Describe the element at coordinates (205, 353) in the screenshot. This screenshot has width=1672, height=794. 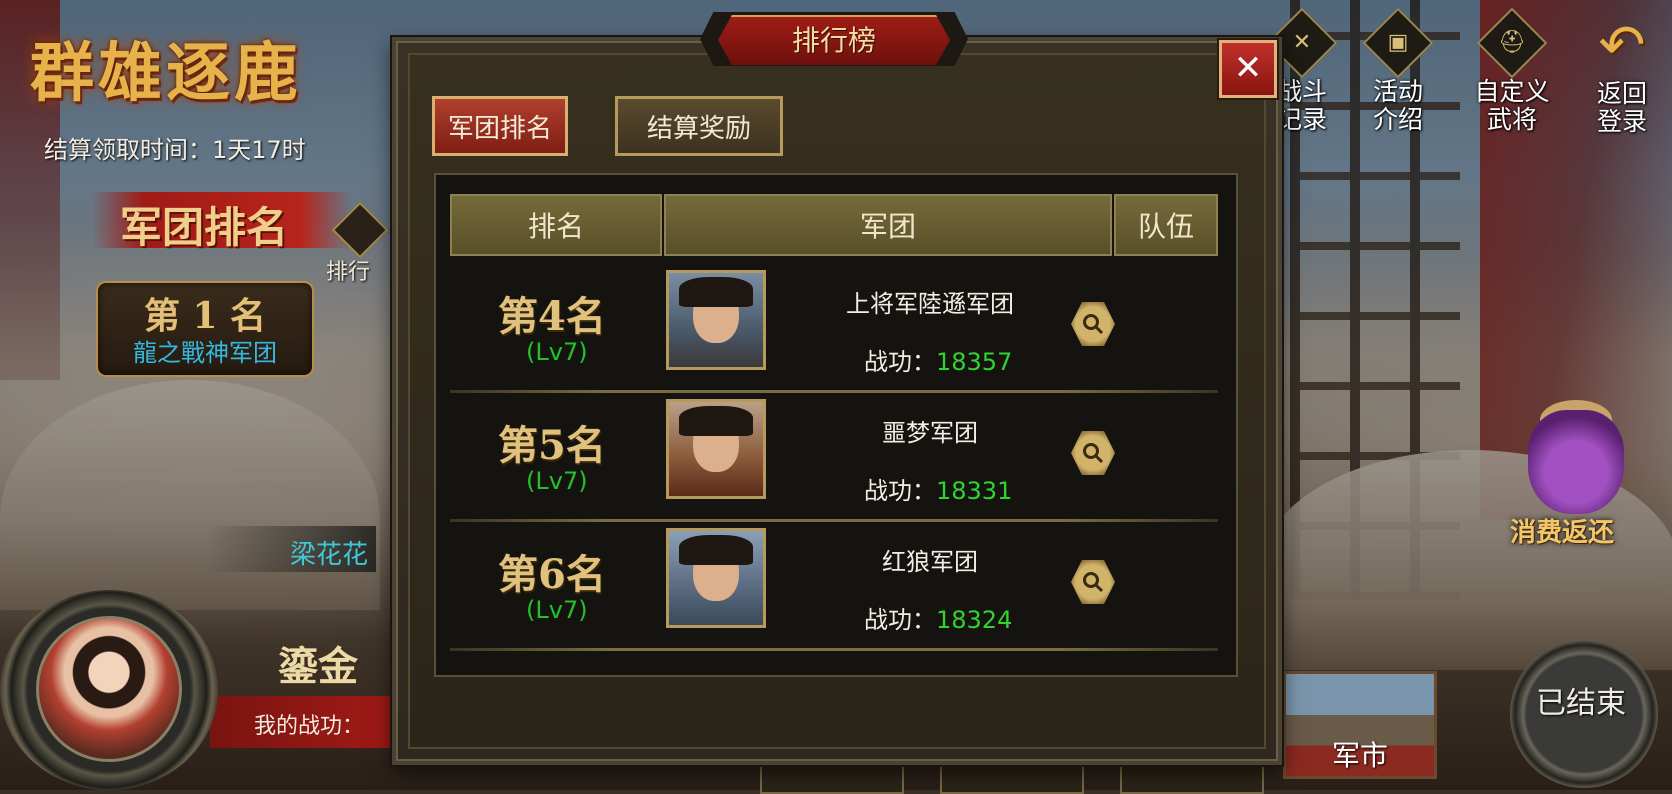
I see `first-place-legion: 龍之戰神军团` at that location.